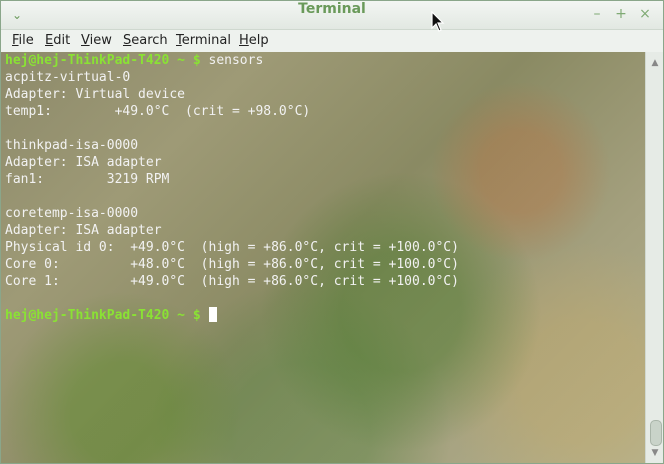  Describe the element at coordinates (212, 314) in the screenshot. I see `text-cursor` at that location.